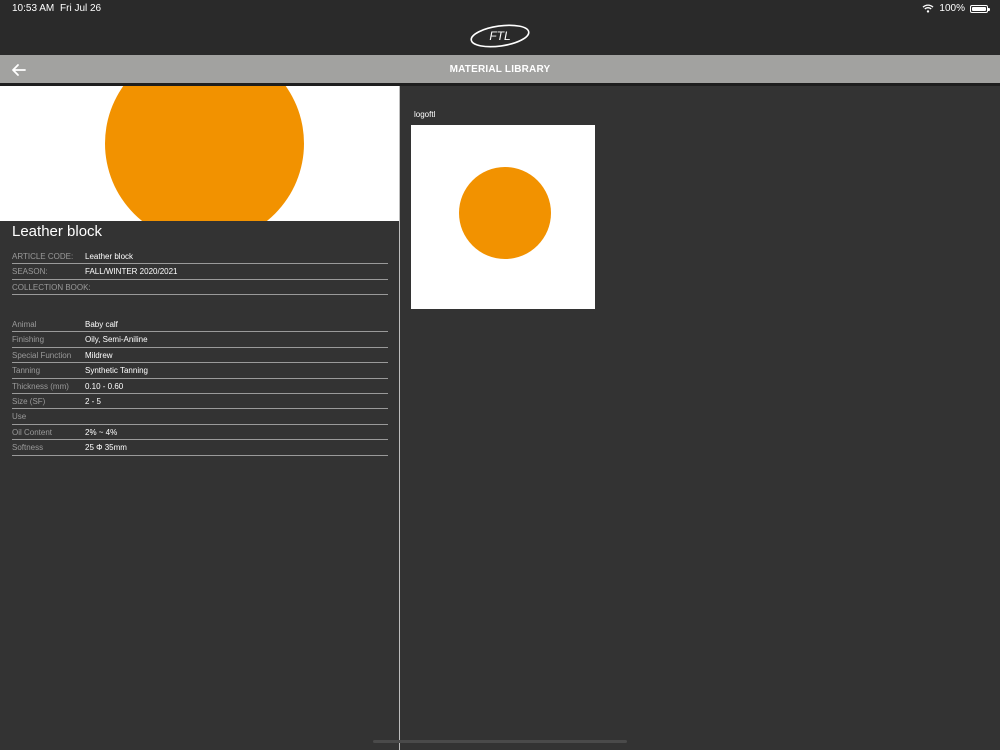 This screenshot has width=1000, height=750. Describe the element at coordinates (32, 432) in the screenshot. I see `attribute-label: Oil Content` at that location.